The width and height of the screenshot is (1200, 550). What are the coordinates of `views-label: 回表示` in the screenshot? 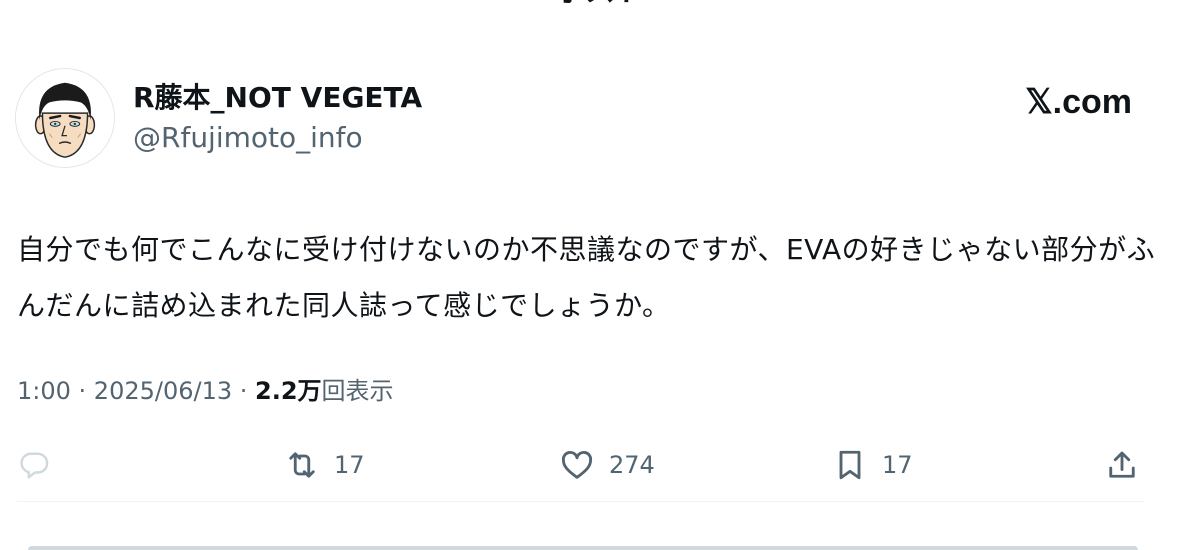 It's located at (357, 391).